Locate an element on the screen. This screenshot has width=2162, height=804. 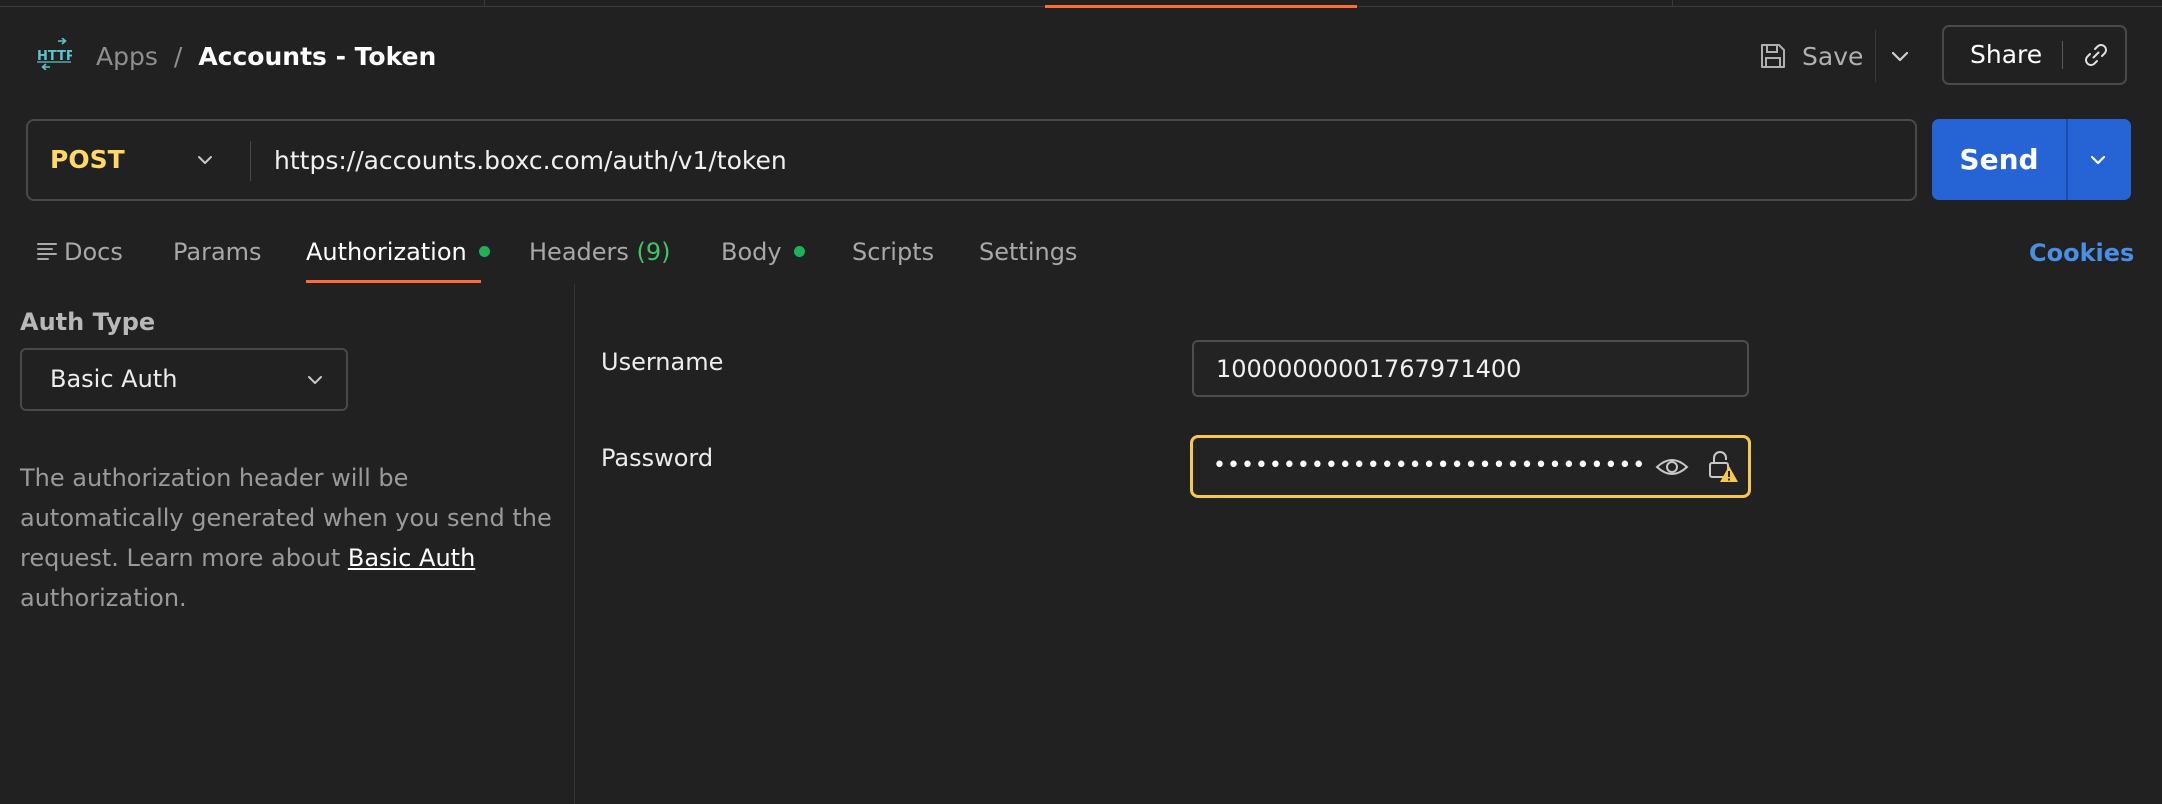
cookies-link: Cookies is located at coordinates (2081, 253).